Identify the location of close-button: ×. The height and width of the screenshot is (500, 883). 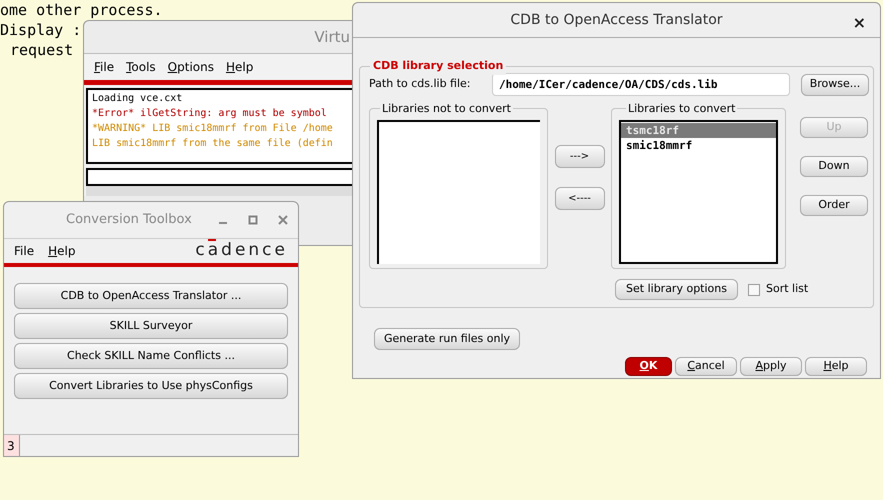
(859, 23).